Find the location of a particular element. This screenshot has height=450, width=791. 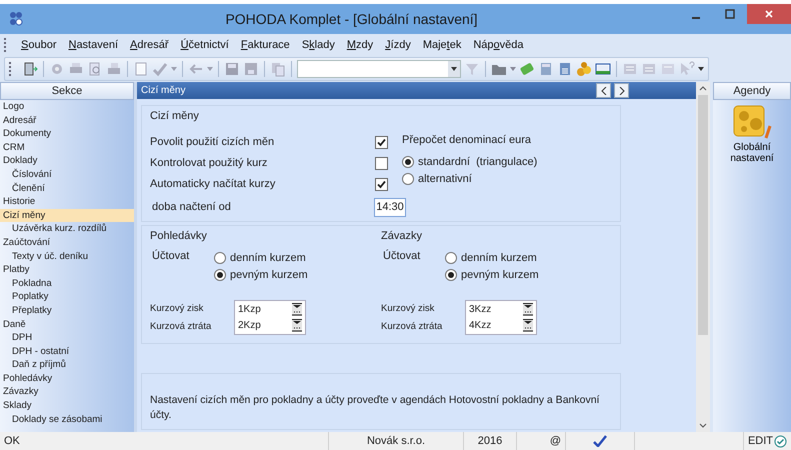

tree-item: Uzávěrka kurz. rozdílů is located at coordinates (67, 229).